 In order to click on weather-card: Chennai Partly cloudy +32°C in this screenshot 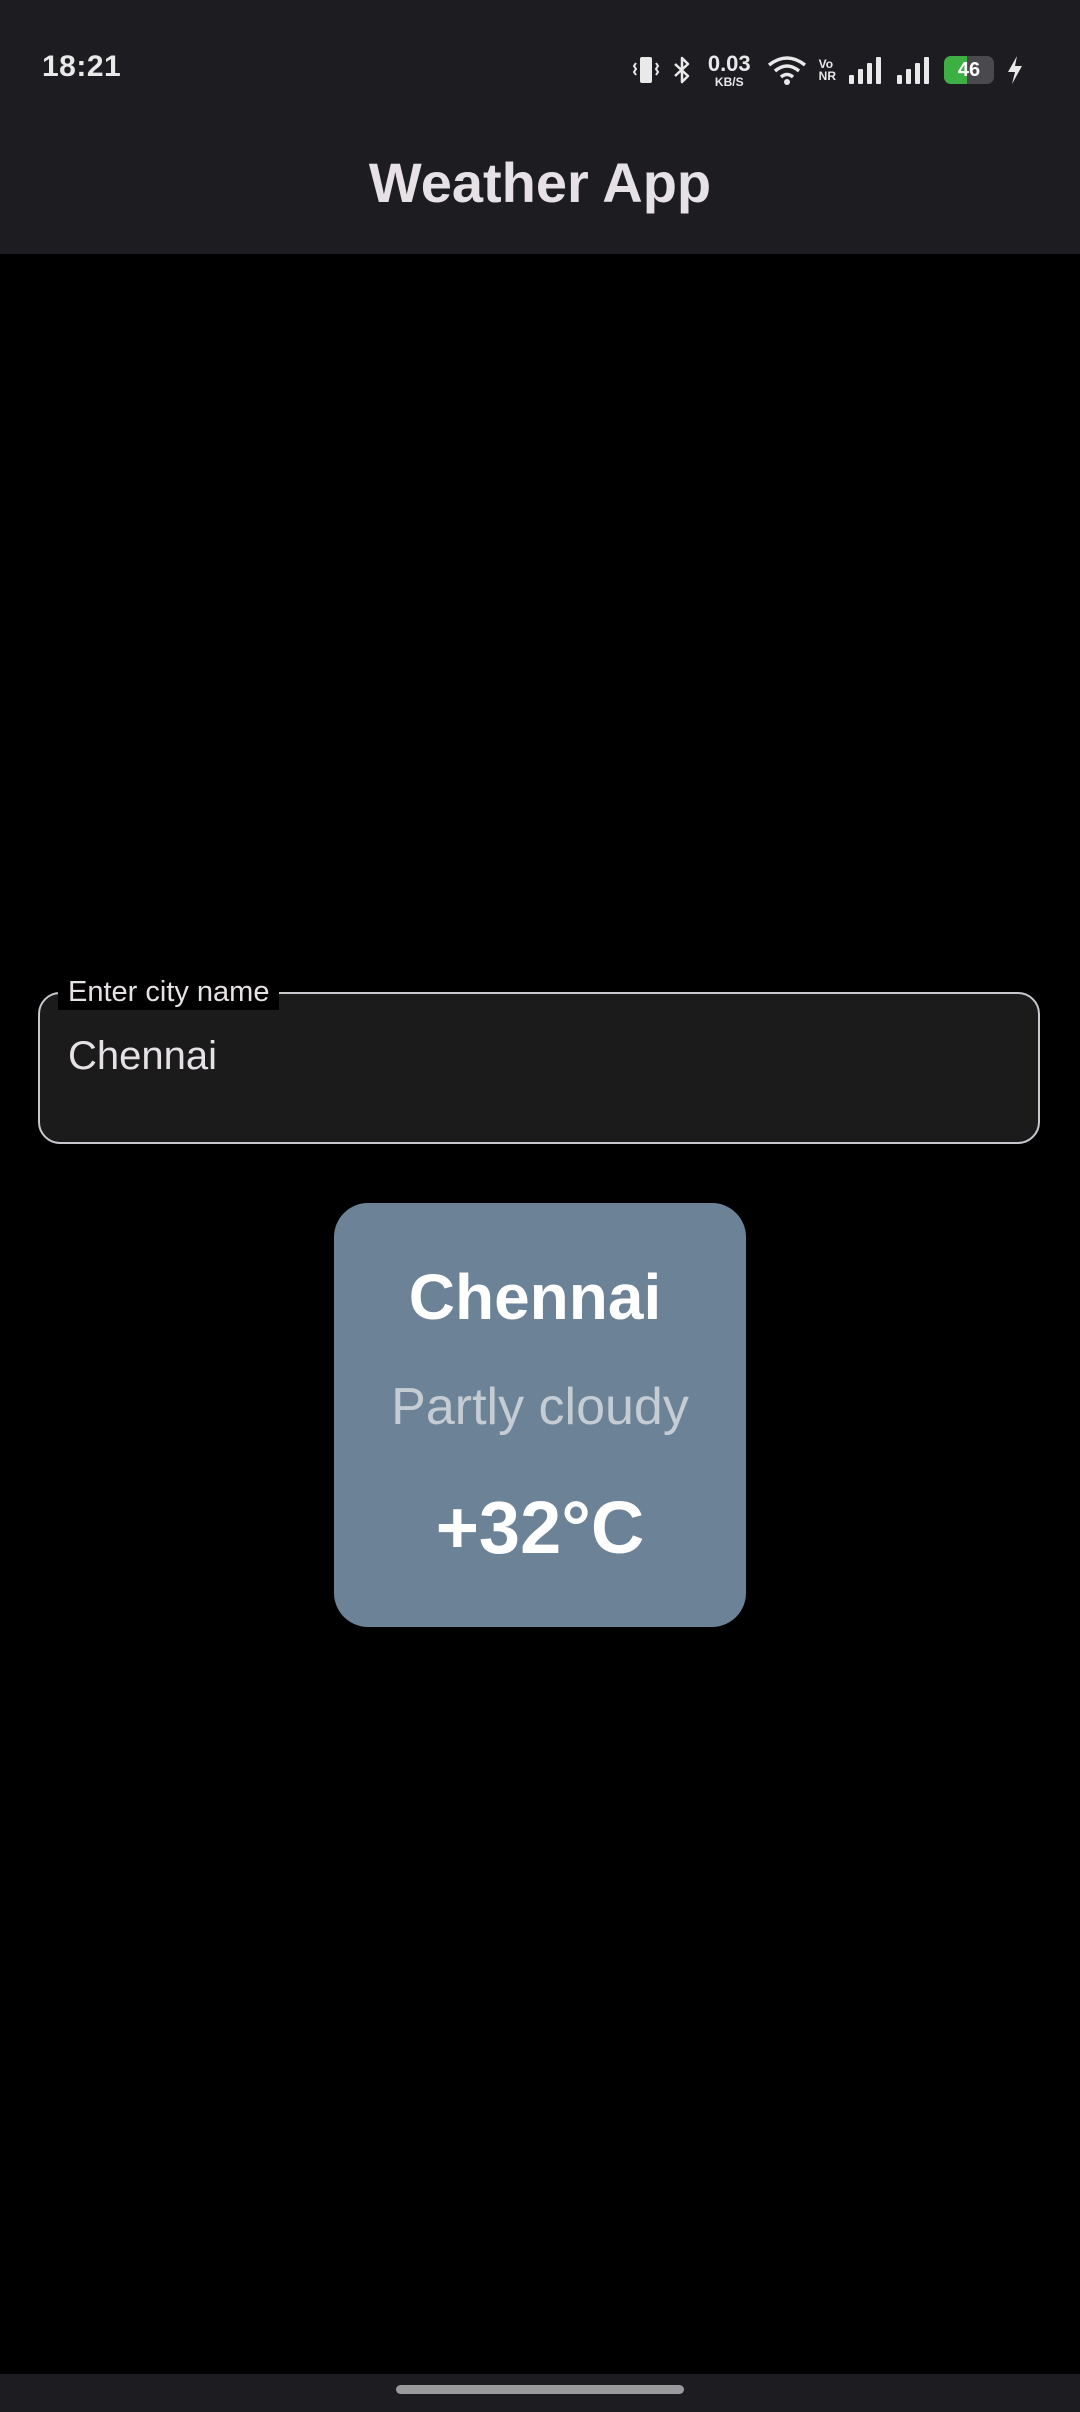, I will do `click(540, 1415)`.